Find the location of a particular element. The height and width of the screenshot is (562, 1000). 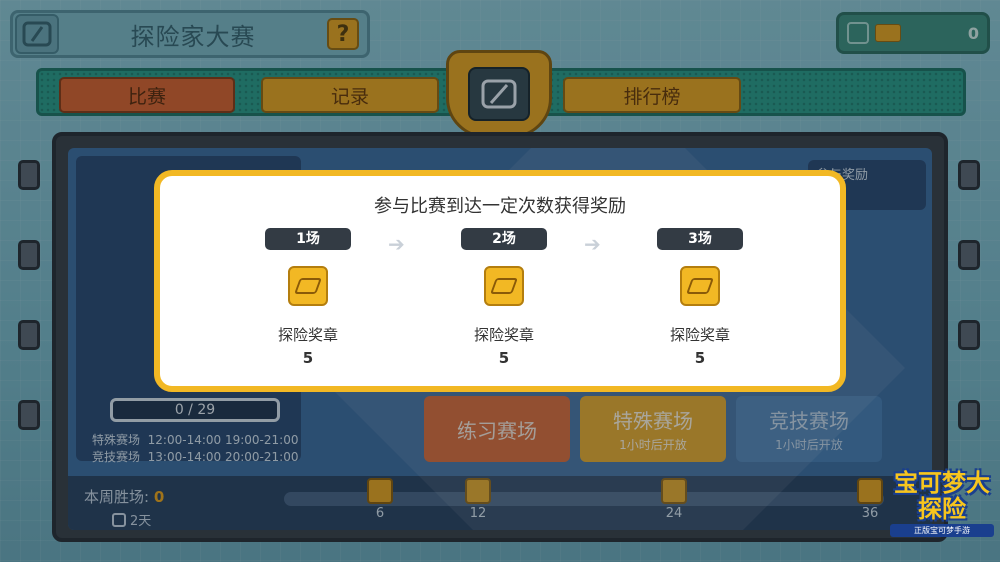

match-count-label: 3场 is located at coordinates (700, 239).